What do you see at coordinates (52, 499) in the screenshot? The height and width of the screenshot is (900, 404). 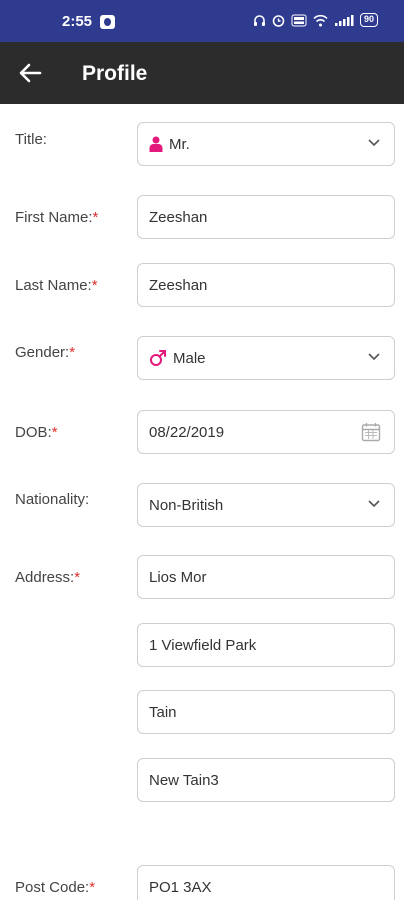 I see `nationality-label: Nationality:` at bounding box center [52, 499].